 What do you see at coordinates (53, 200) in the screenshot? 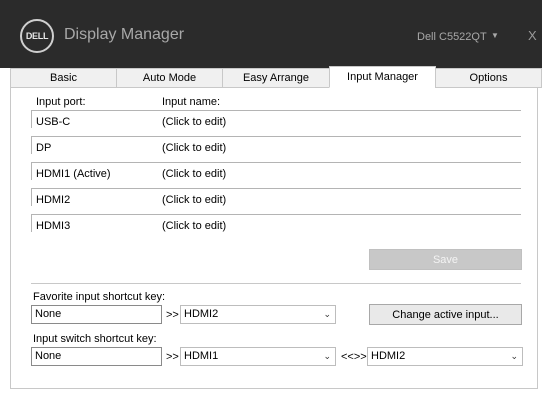
I see `input-port-hdmi2: HDMI2` at bounding box center [53, 200].